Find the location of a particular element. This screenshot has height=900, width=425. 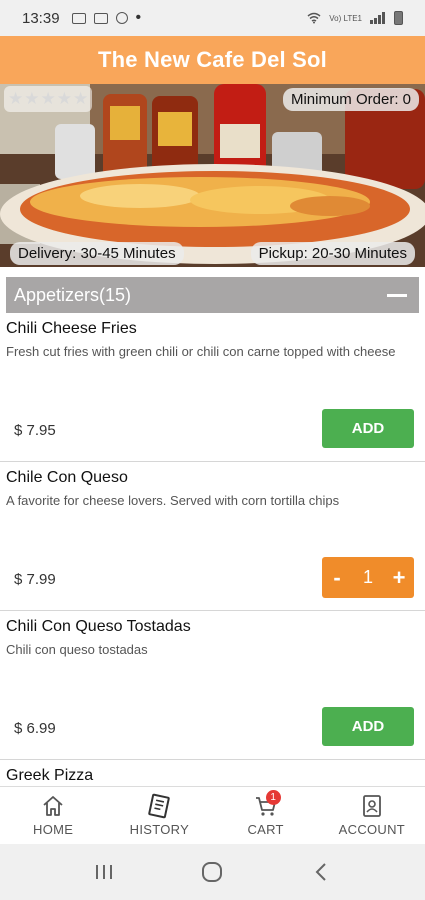

status-left: 13:39 • is located at coordinates (81, 18).